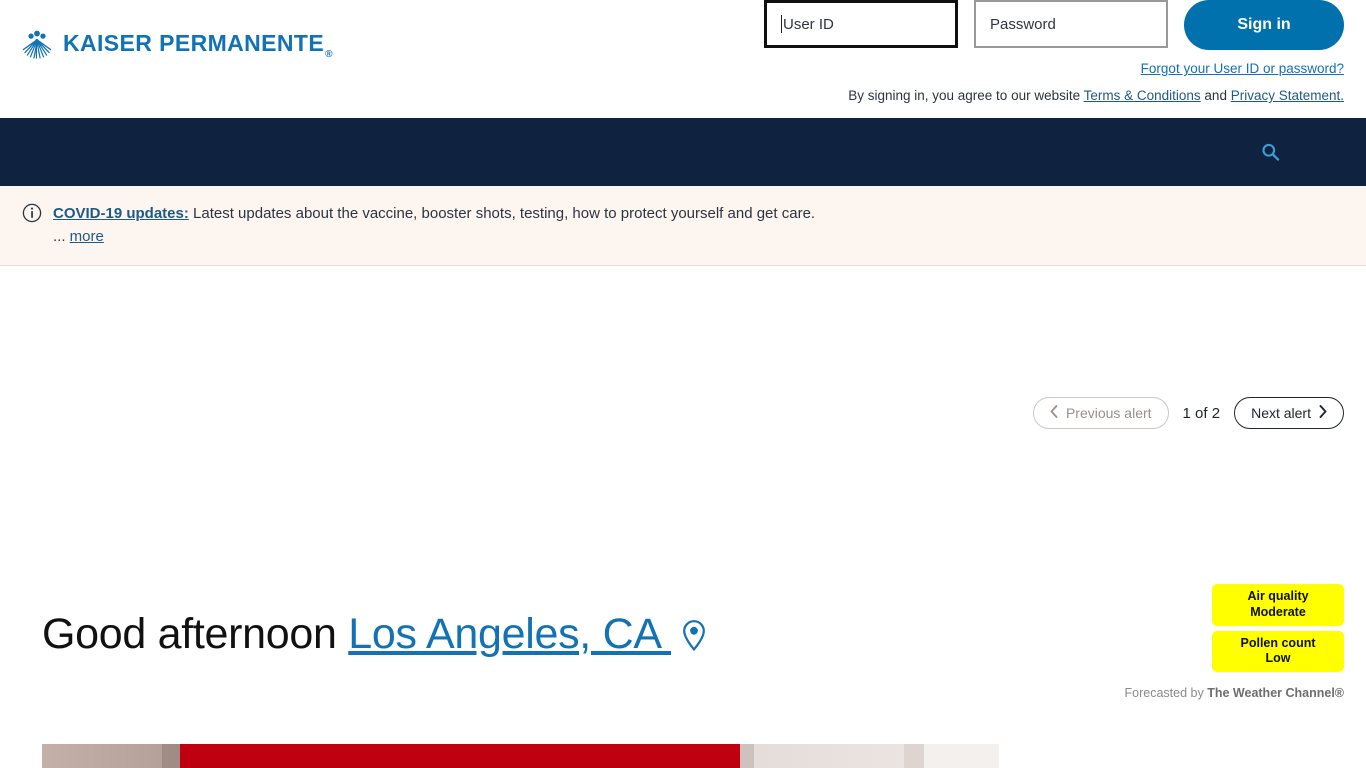 This screenshot has width=1366, height=768. I want to click on user-id-input: User ID, so click(861, 24).